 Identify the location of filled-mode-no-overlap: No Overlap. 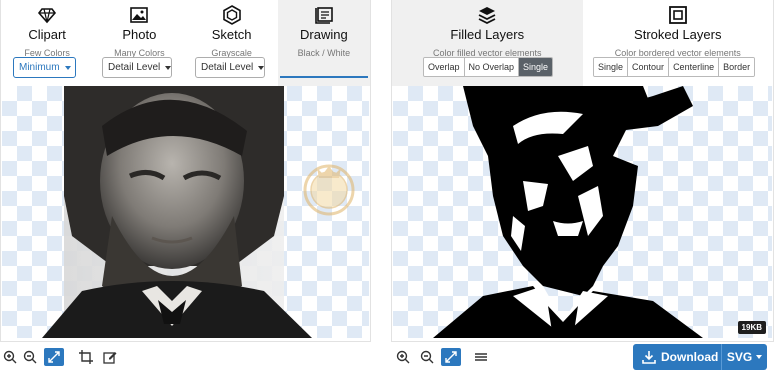
(492, 67).